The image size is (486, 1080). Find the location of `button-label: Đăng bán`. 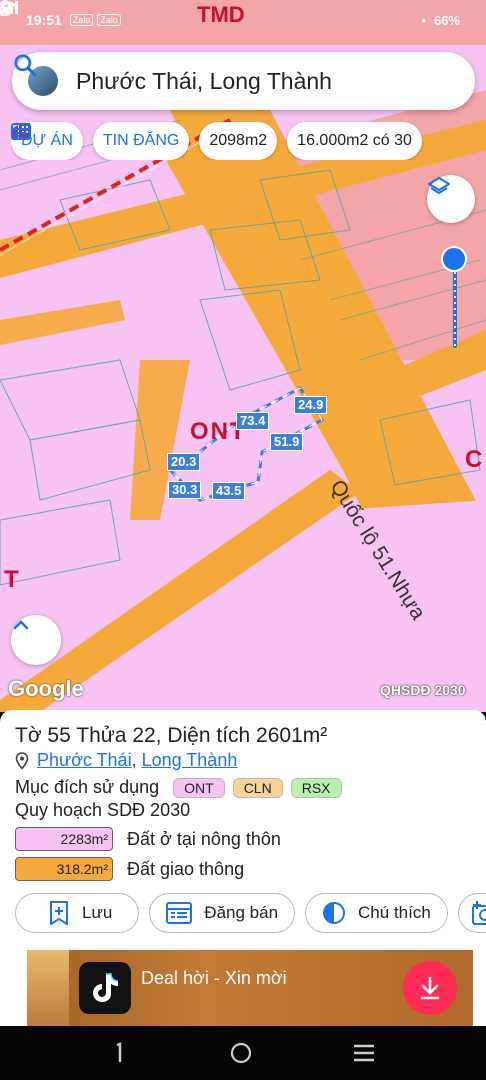

button-label: Đăng bán is located at coordinates (241, 912).